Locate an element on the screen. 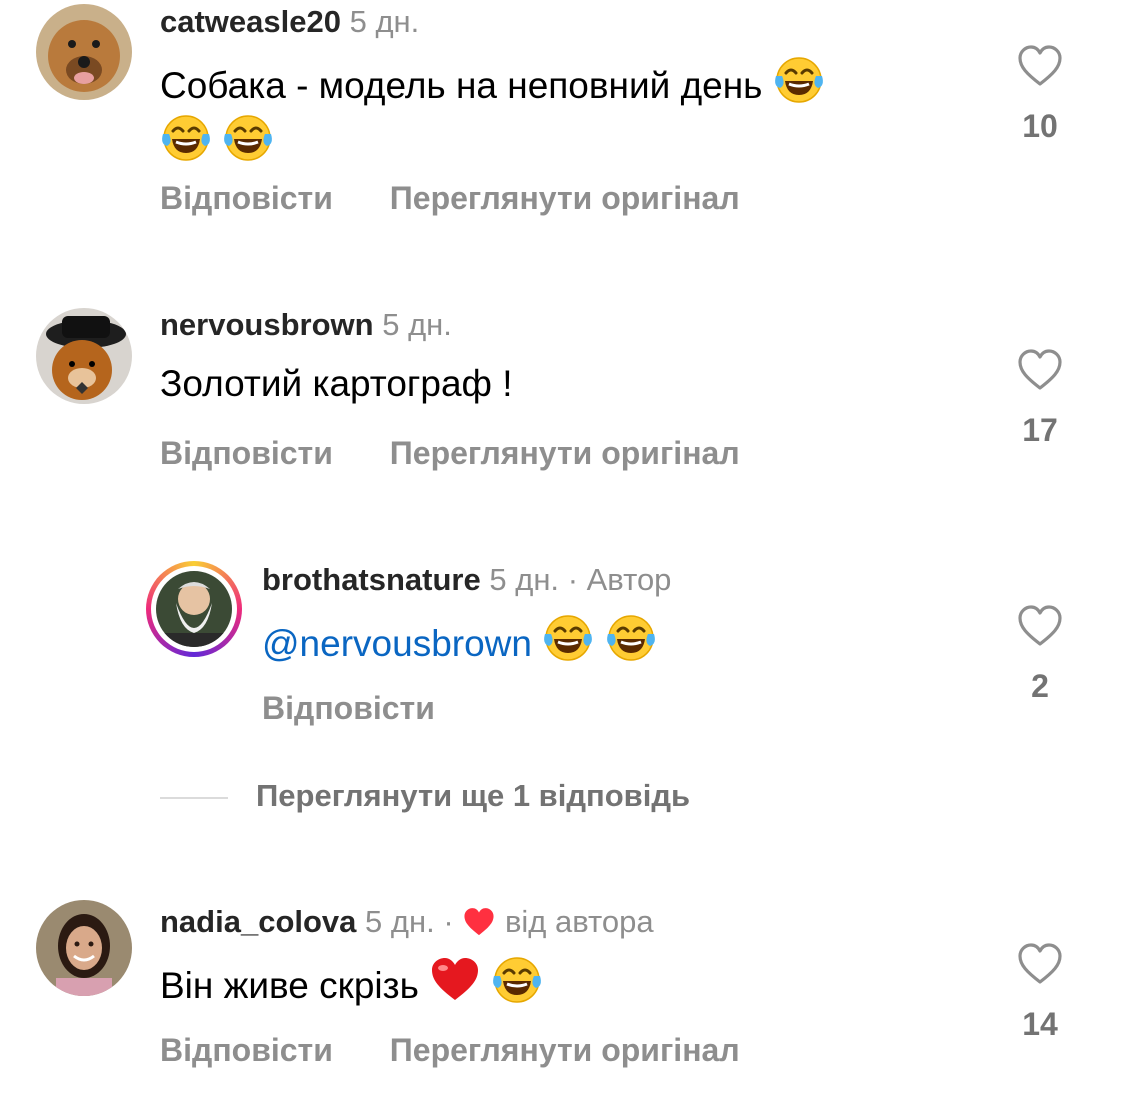 Image resolution: width=1125 pixels, height=1096 pixels. author-badge: · Автор is located at coordinates (619, 579).